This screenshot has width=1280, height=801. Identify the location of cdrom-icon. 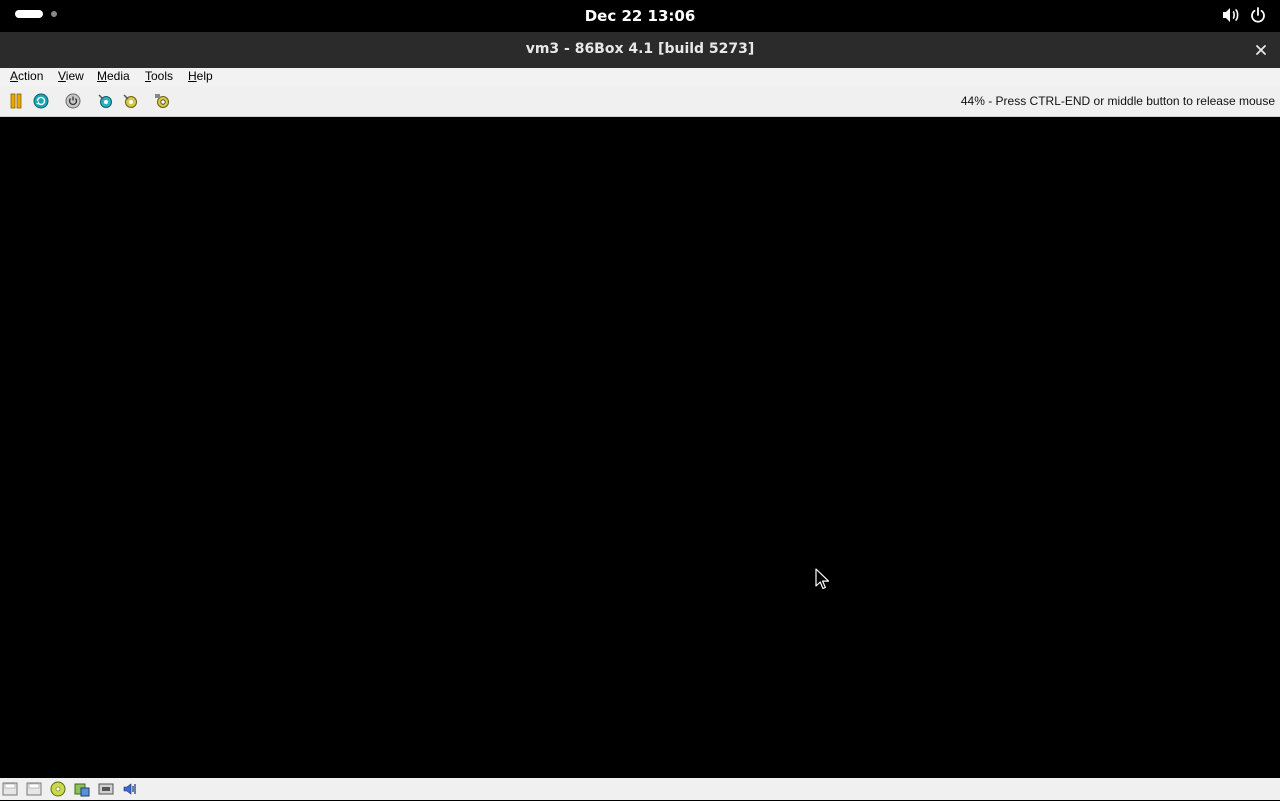
(58, 789).